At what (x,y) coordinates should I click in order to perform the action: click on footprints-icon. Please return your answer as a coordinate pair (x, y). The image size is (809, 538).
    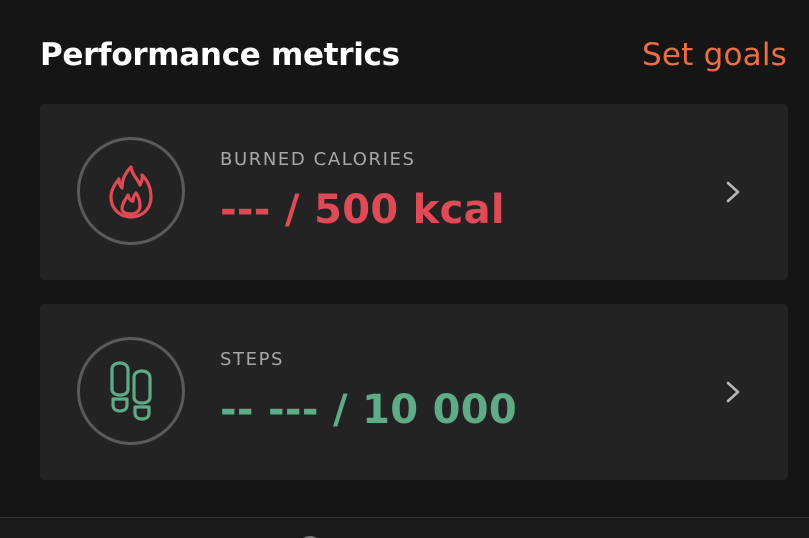
    Looking at the image, I should click on (131, 391).